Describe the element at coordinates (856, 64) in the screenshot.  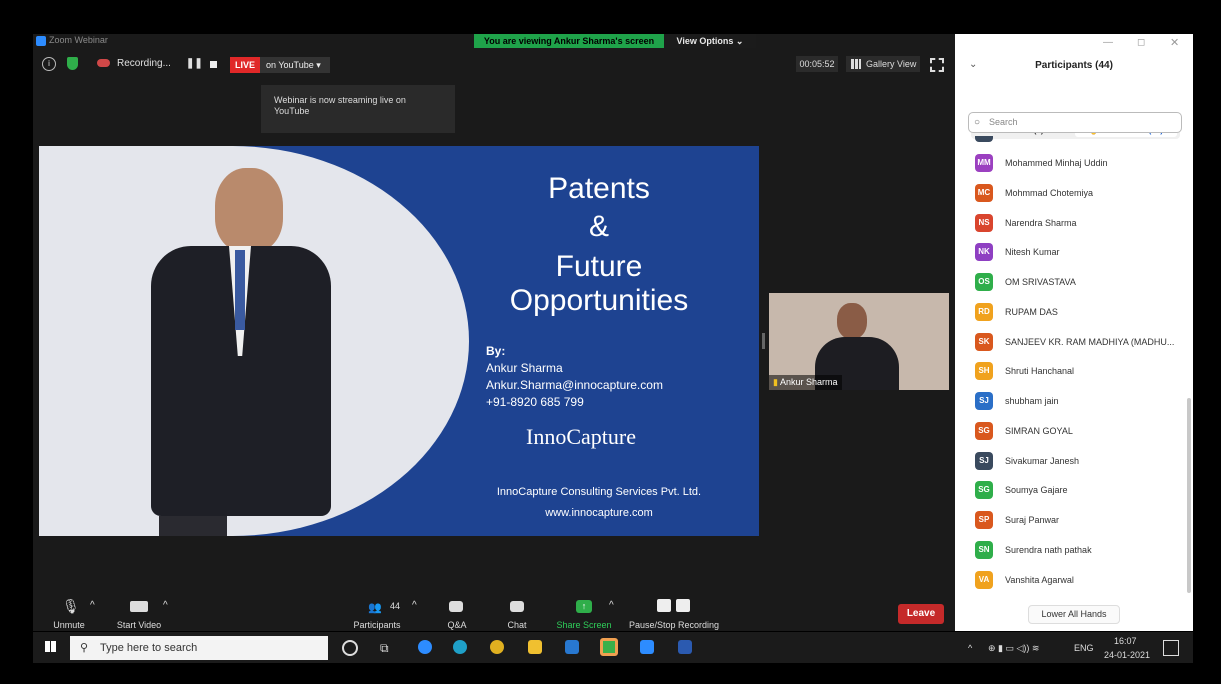
I see `grid-icon` at that location.